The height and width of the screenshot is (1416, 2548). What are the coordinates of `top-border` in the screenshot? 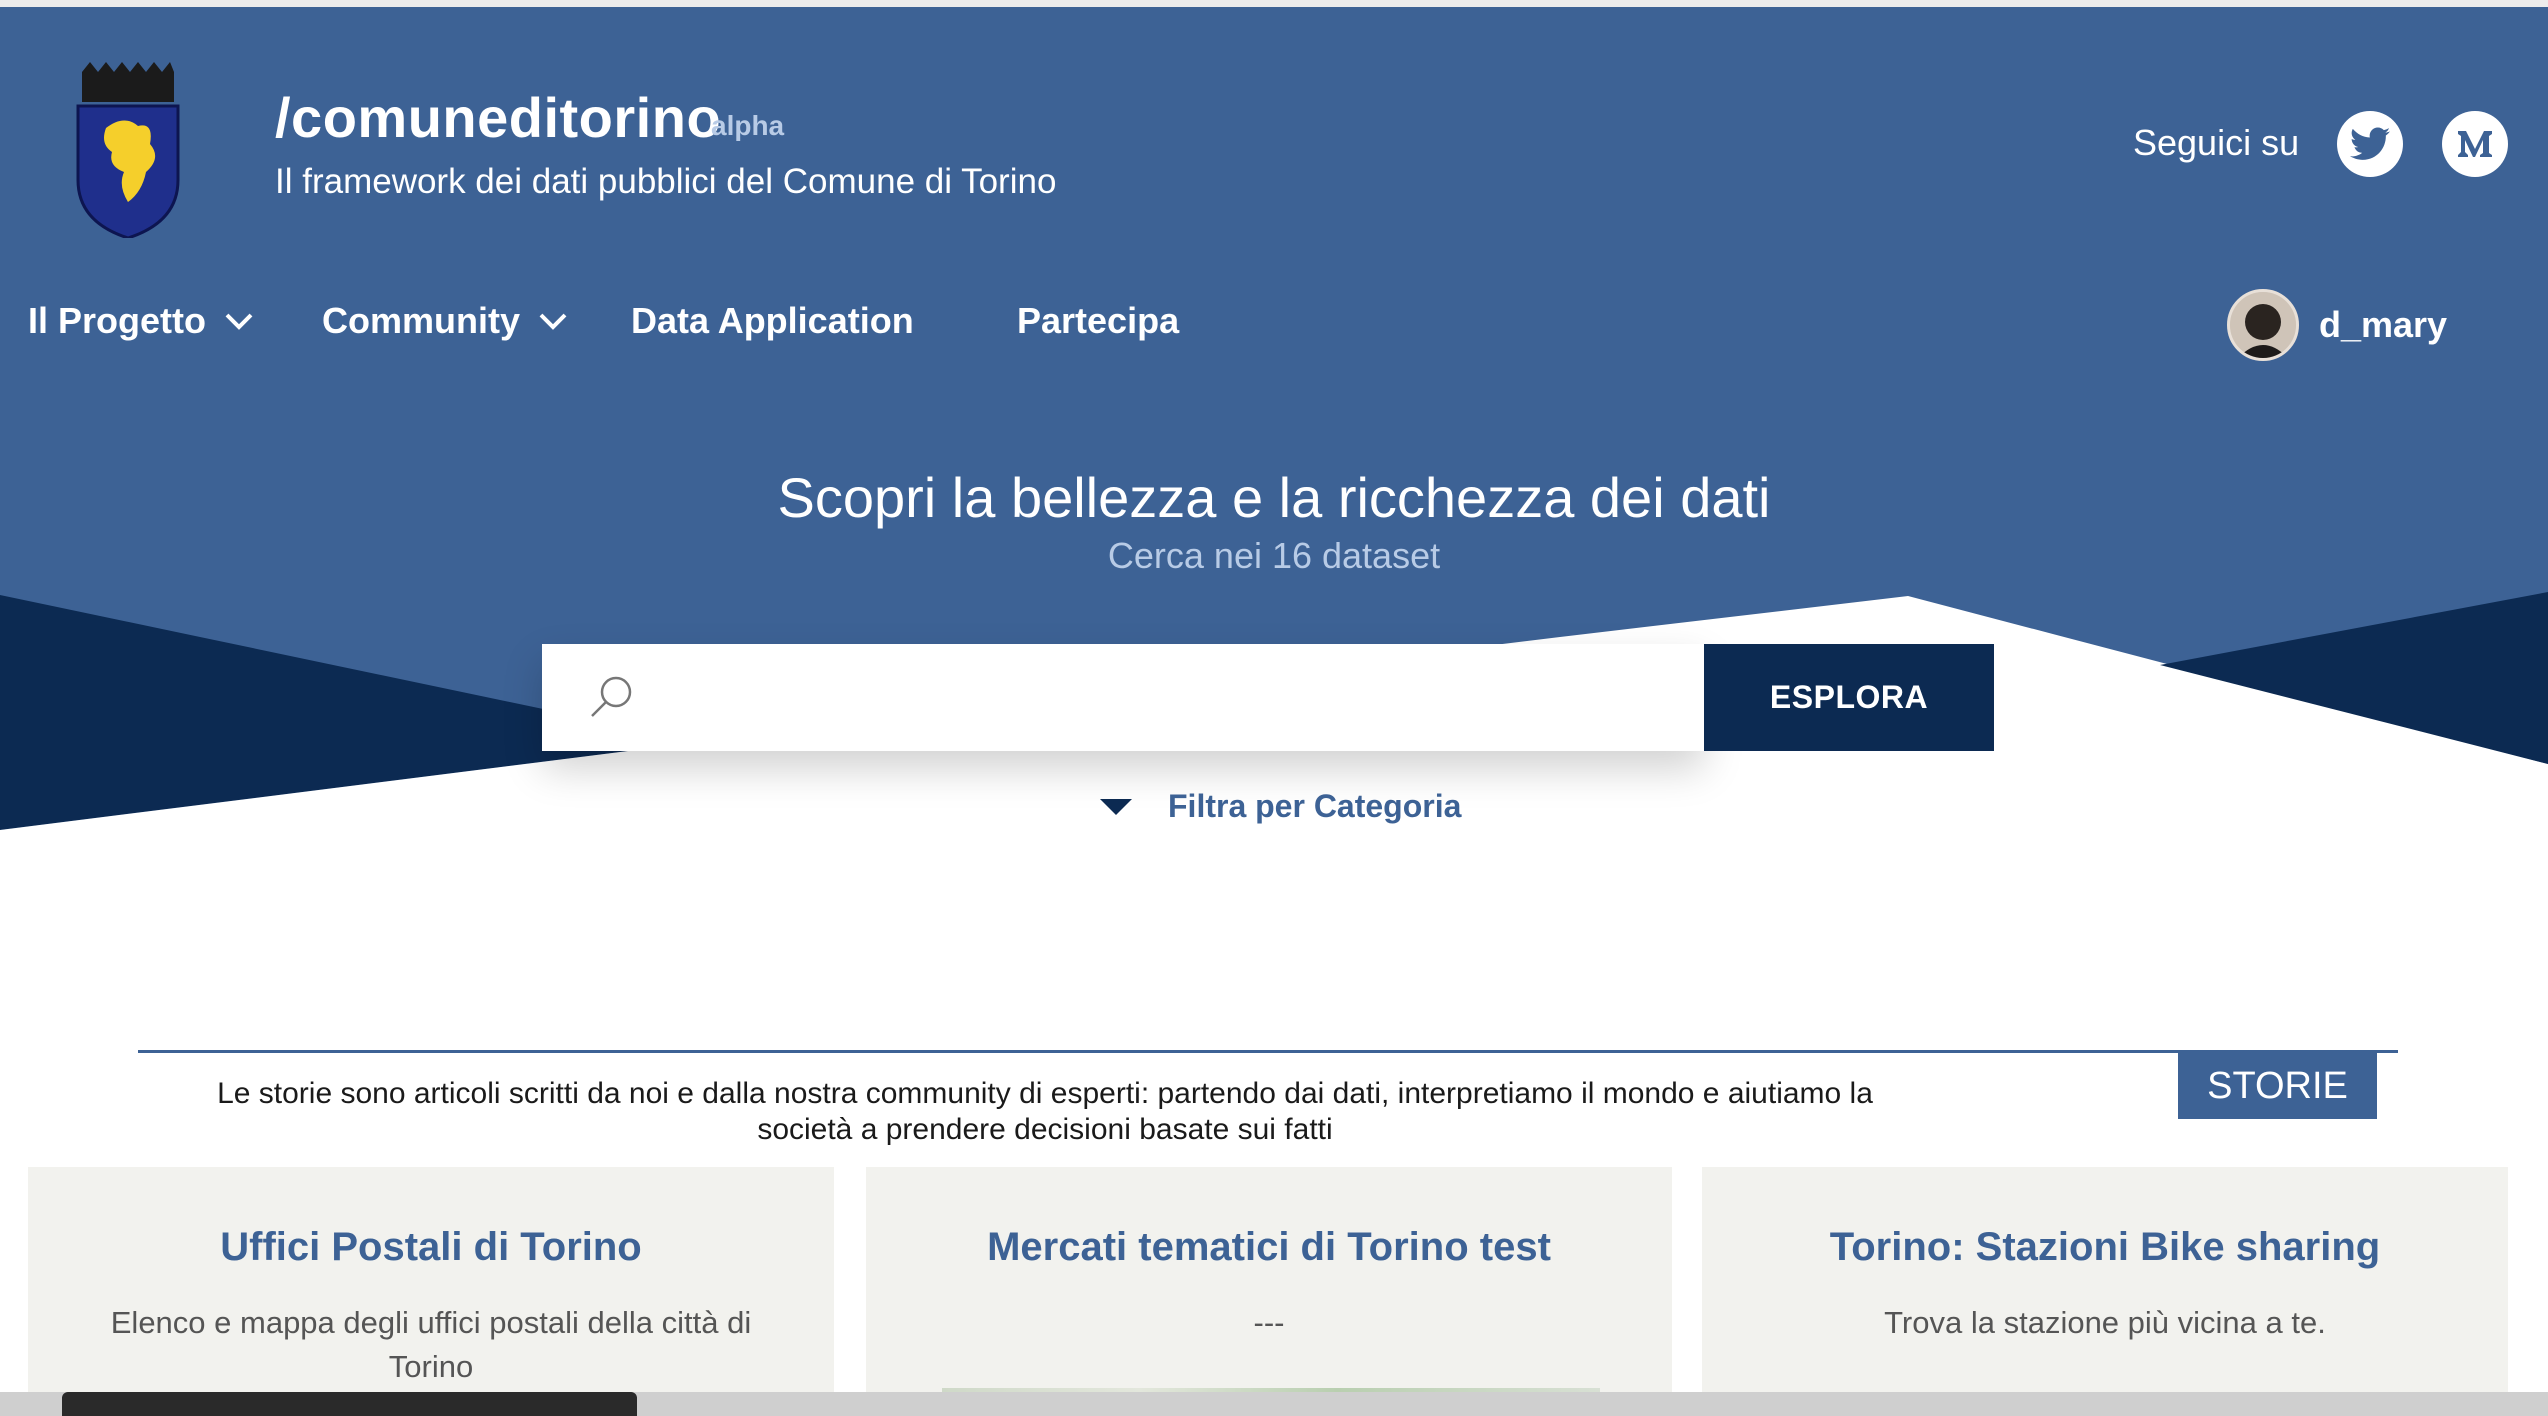 It's located at (1274, 3).